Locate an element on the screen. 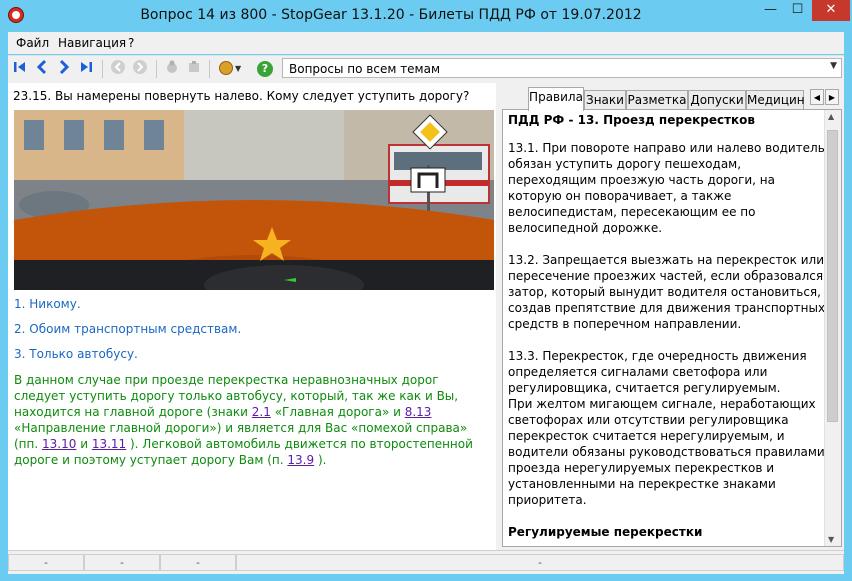 This screenshot has height=581, width=852. skip-first-icon is located at coordinates (19, 67).